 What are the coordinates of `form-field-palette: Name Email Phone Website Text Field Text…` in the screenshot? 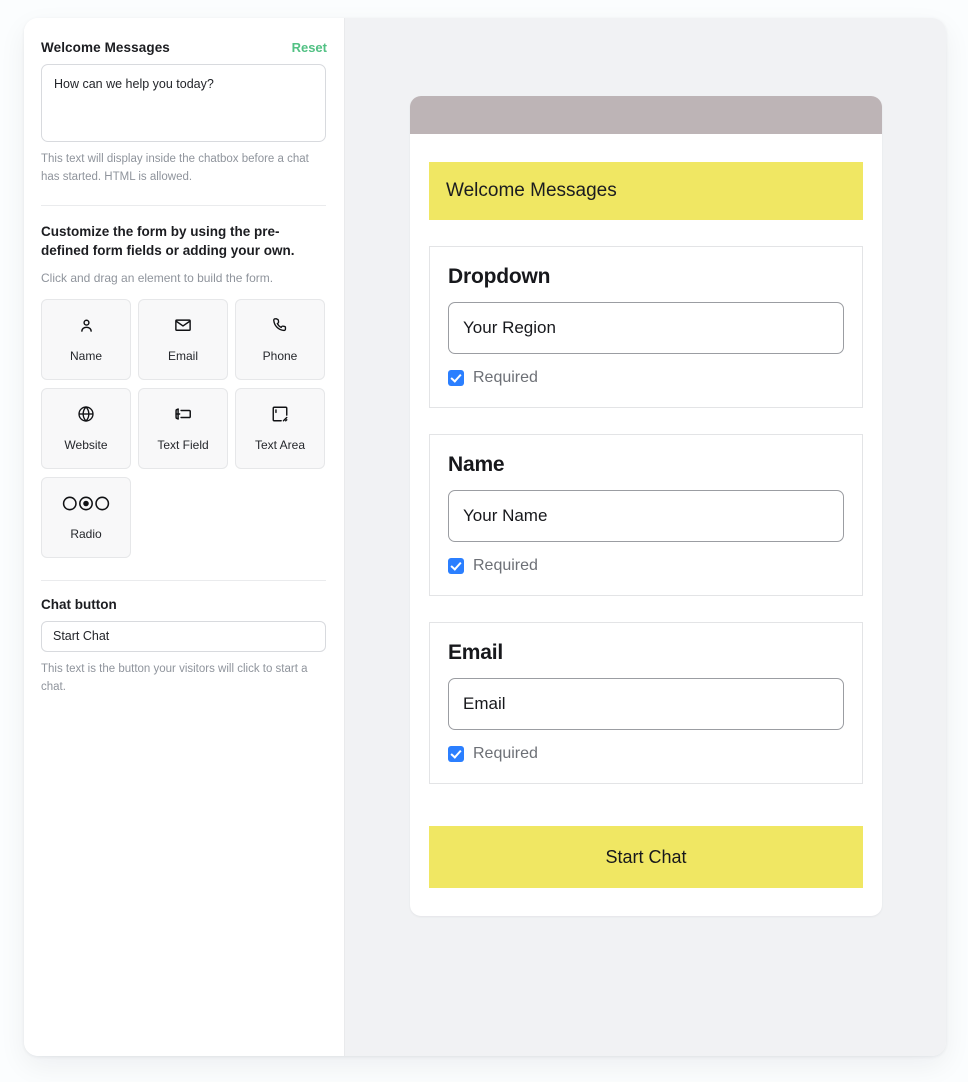 It's located at (183, 428).